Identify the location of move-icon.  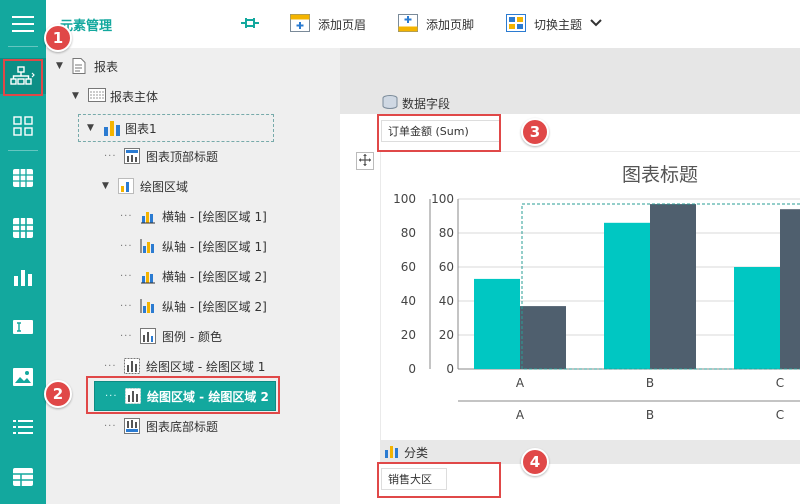
(365, 161).